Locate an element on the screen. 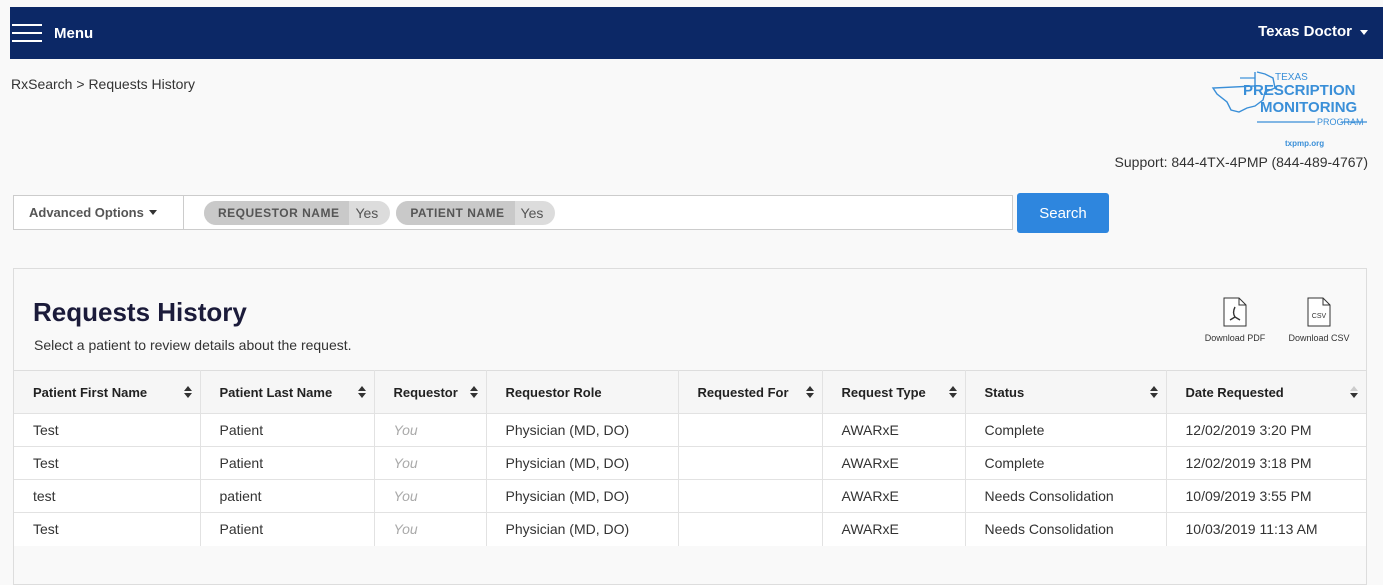 This screenshot has width=1383, height=585. download-csv-label: Download CSV is located at coordinates (1319, 338).